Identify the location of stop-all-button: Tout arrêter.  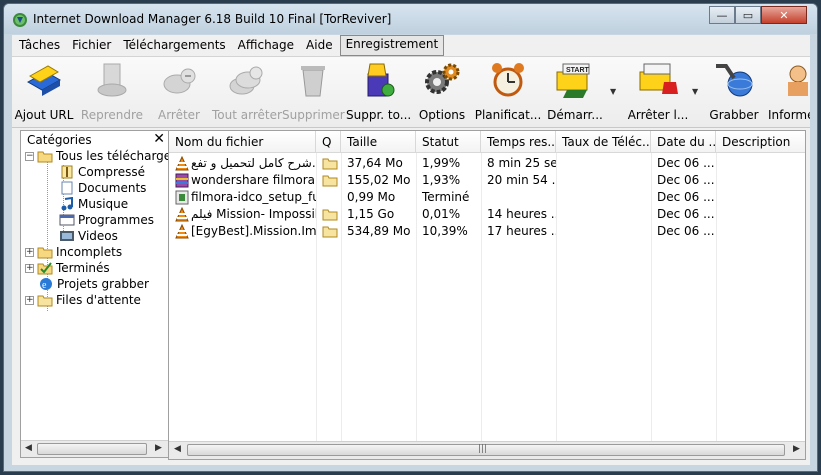
(247, 92).